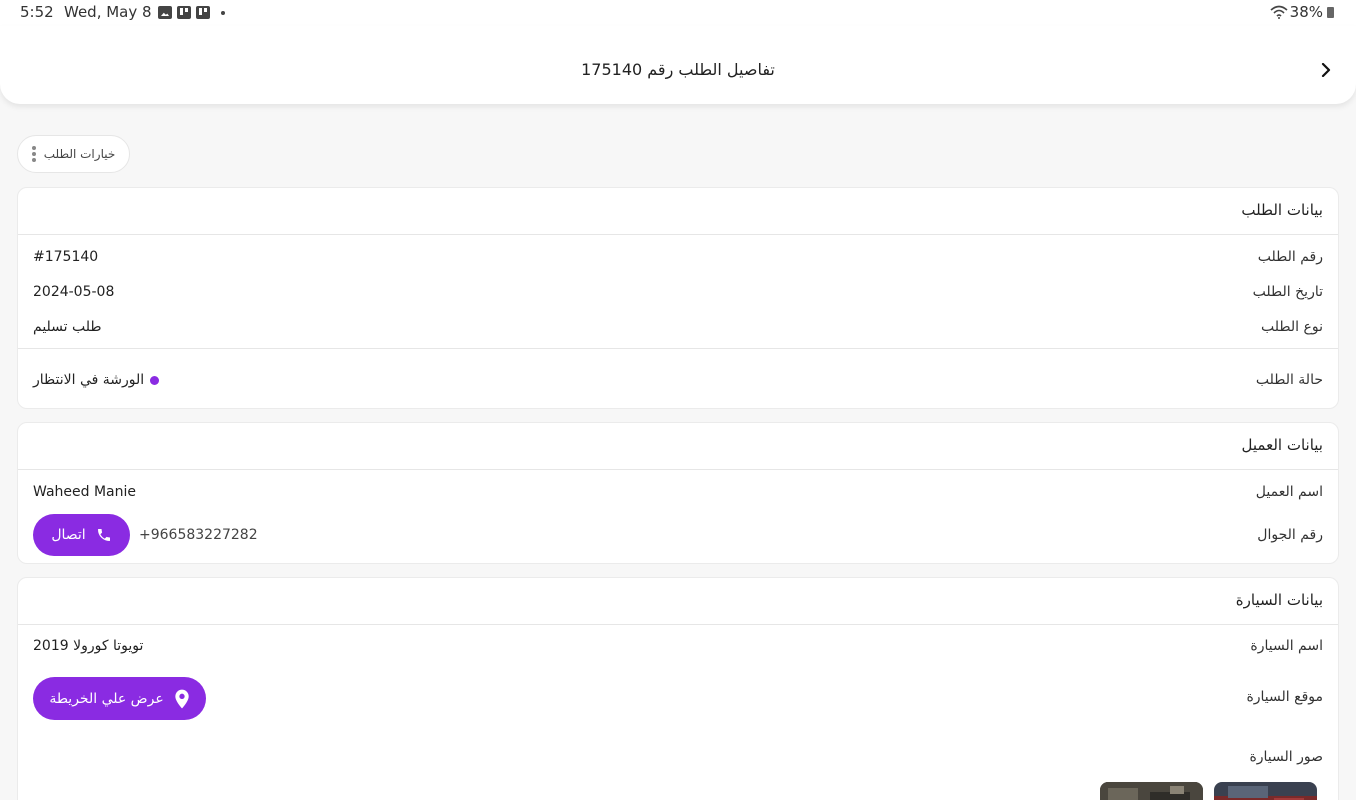 The width and height of the screenshot is (1356, 800). What do you see at coordinates (678, 384) in the screenshot?
I see `order-status-row: حالة الطلب الورشة في الانتظار` at bounding box center [678, 384].